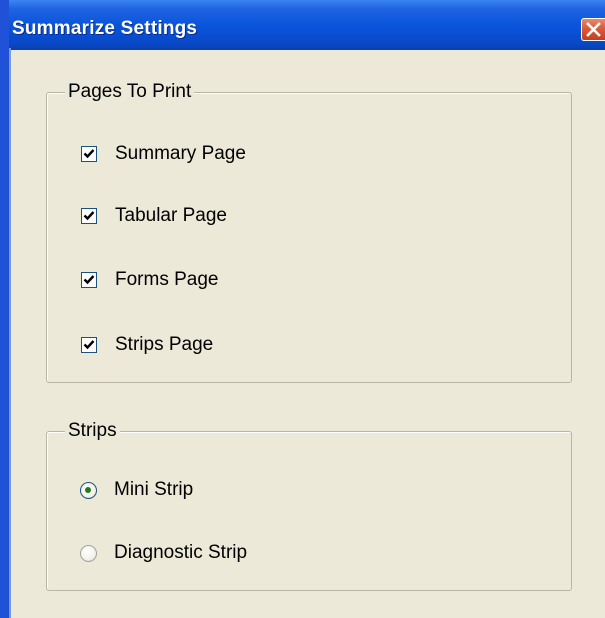 This screenshot has height=618, width=605. Describe the element at coordinates (302, 25) in the screenshot. I see `title-bar: Summarize Settings` at that location.